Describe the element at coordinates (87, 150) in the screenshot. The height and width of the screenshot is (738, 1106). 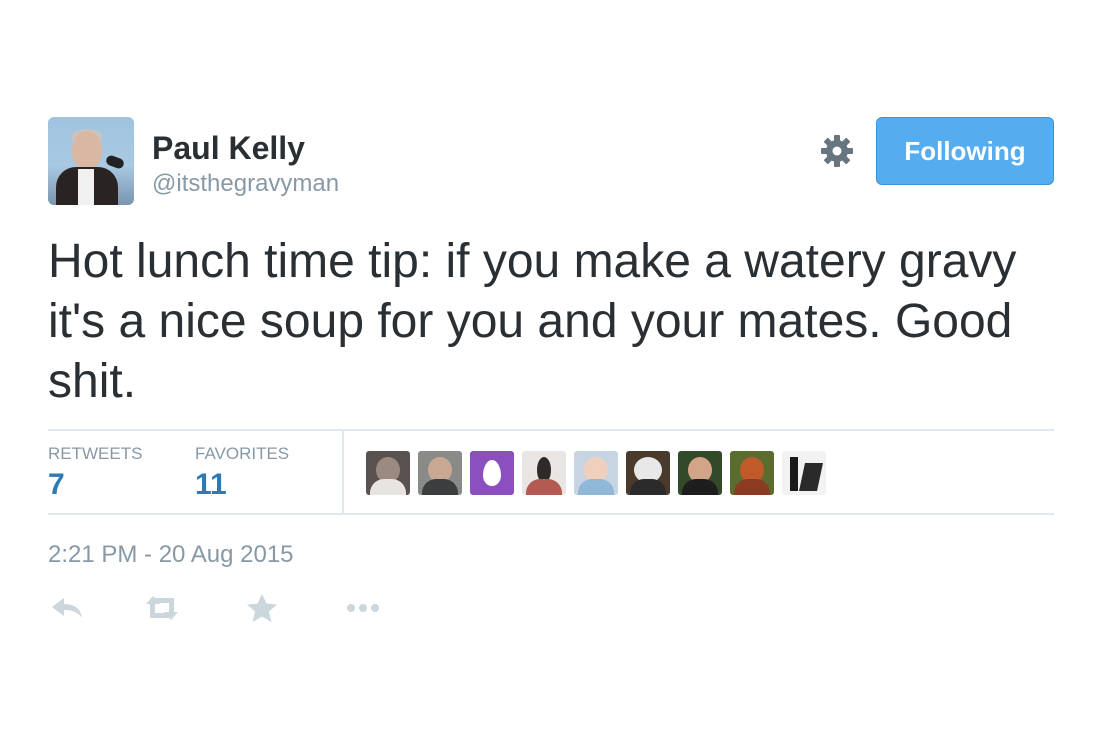
I see `avatar-face` at that location.